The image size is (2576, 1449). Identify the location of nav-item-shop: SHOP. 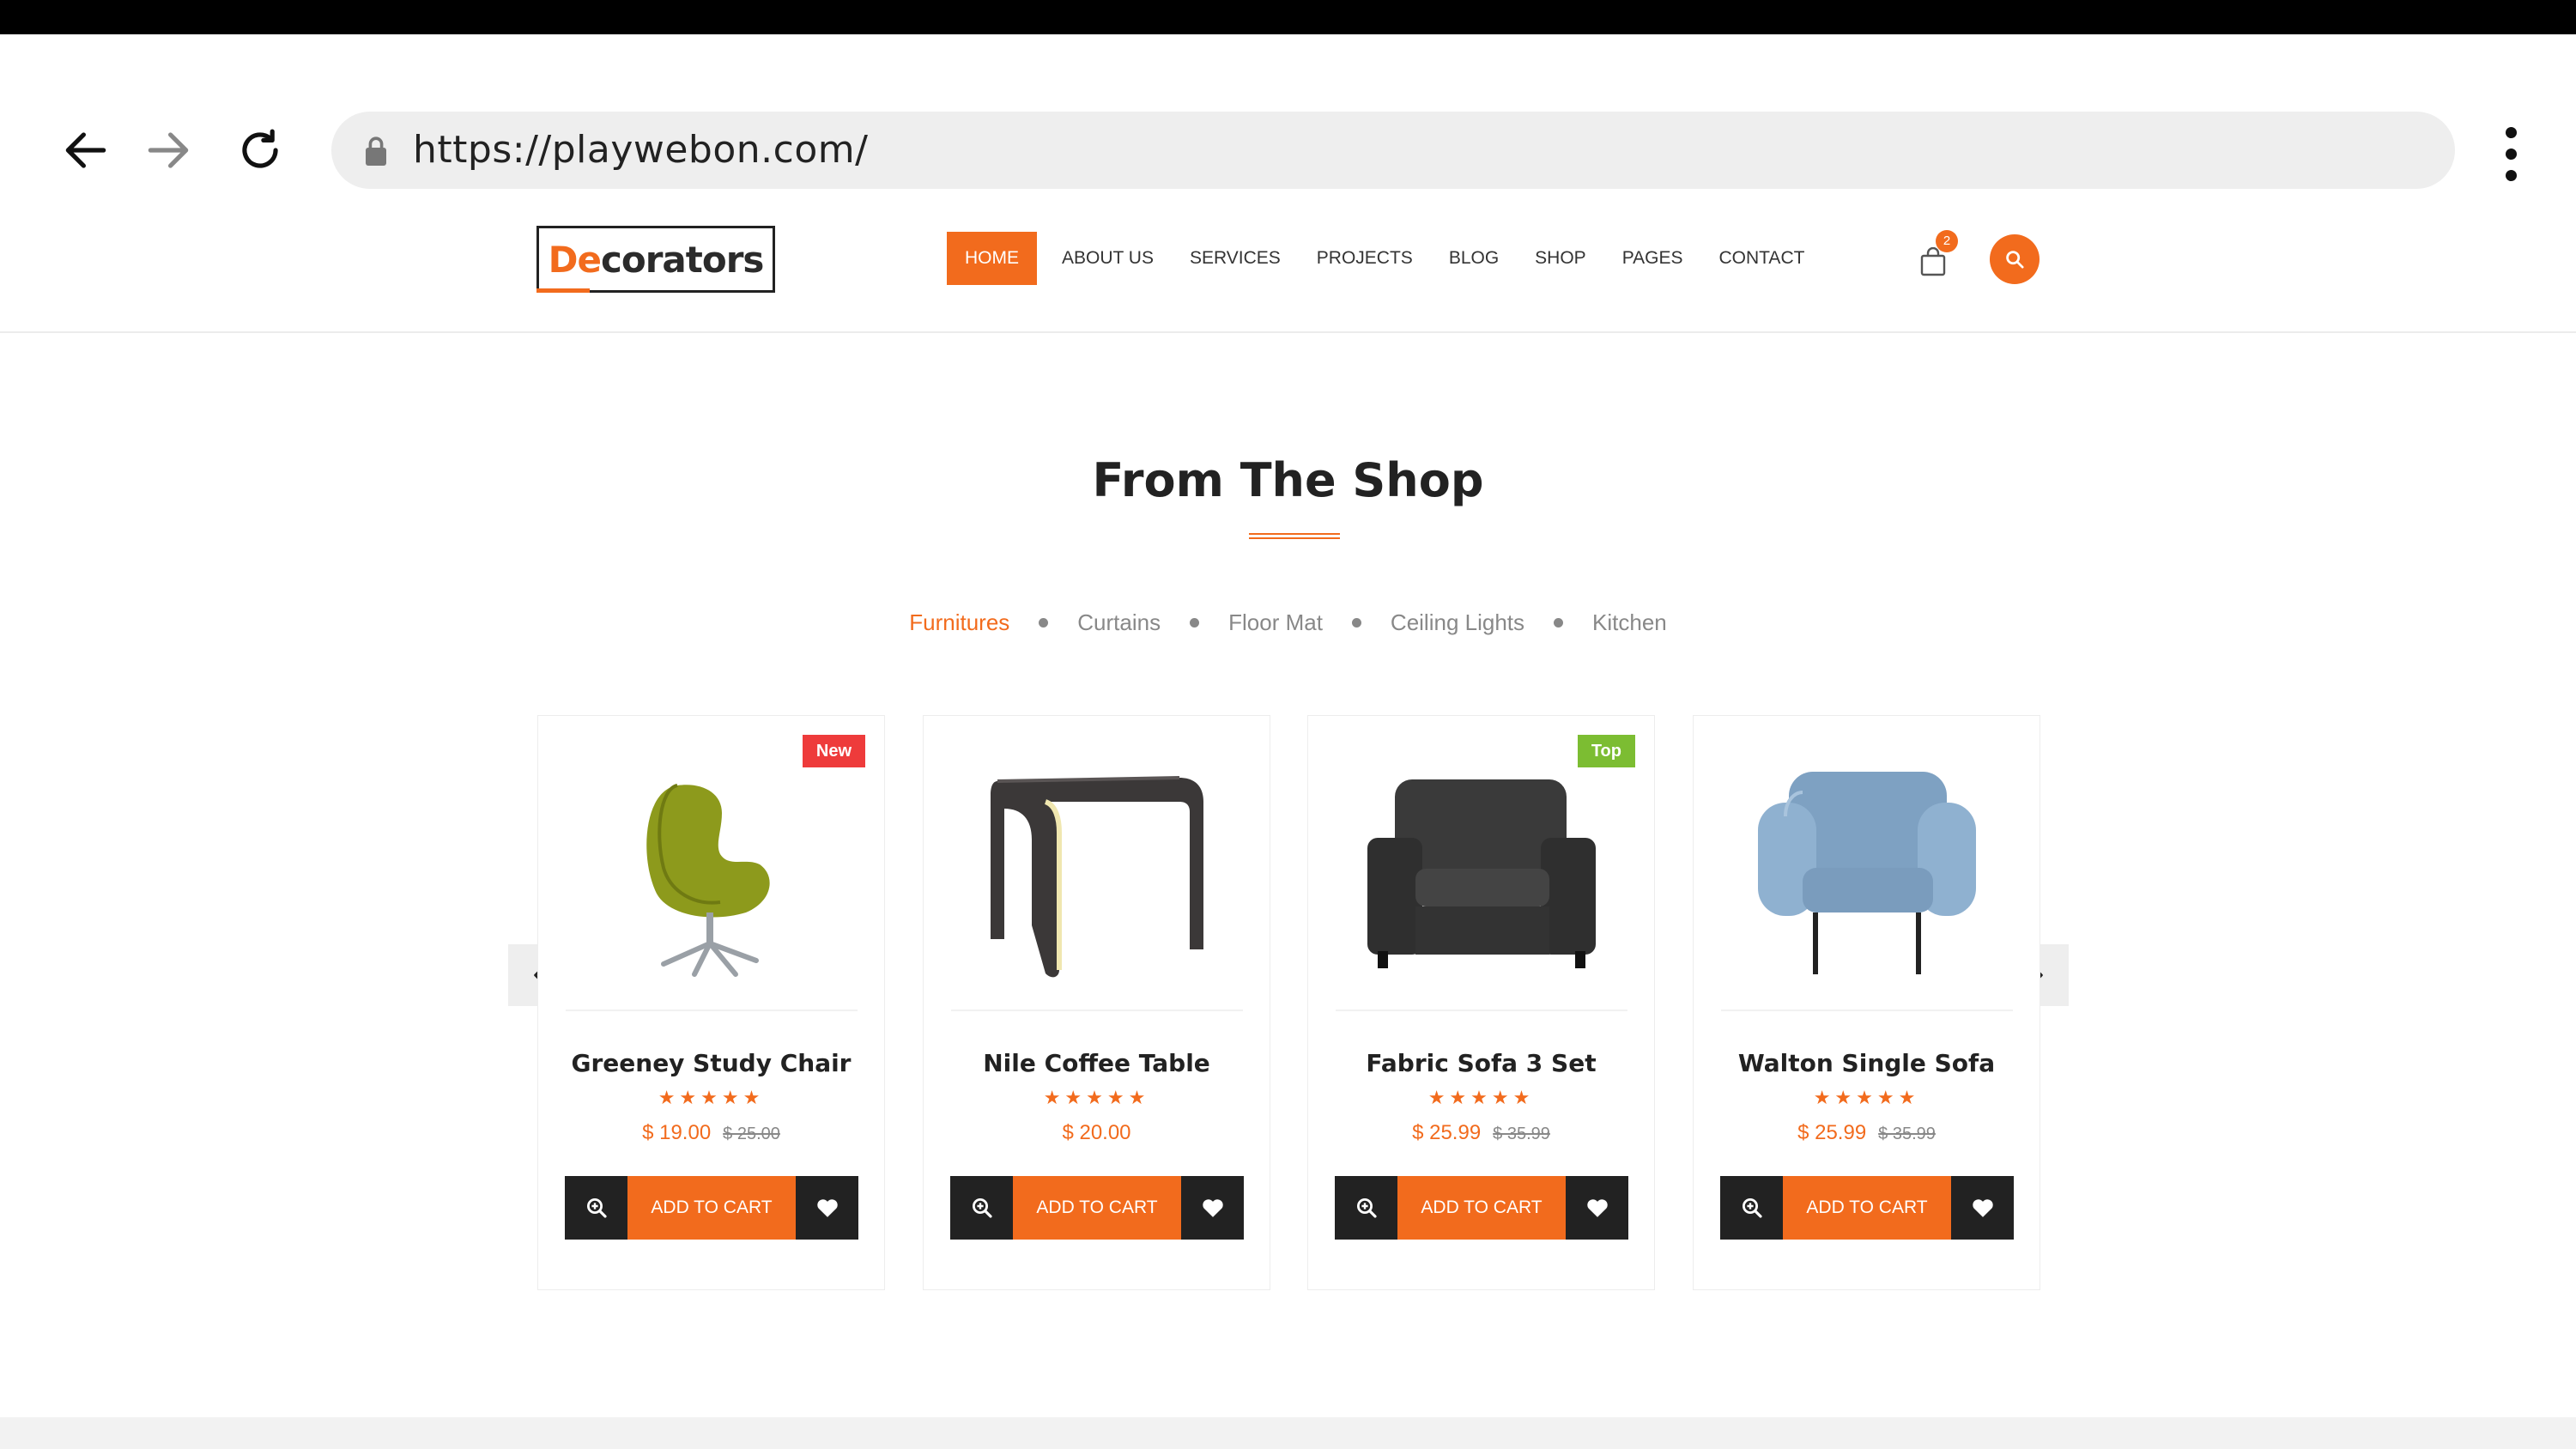
(1560, 258).